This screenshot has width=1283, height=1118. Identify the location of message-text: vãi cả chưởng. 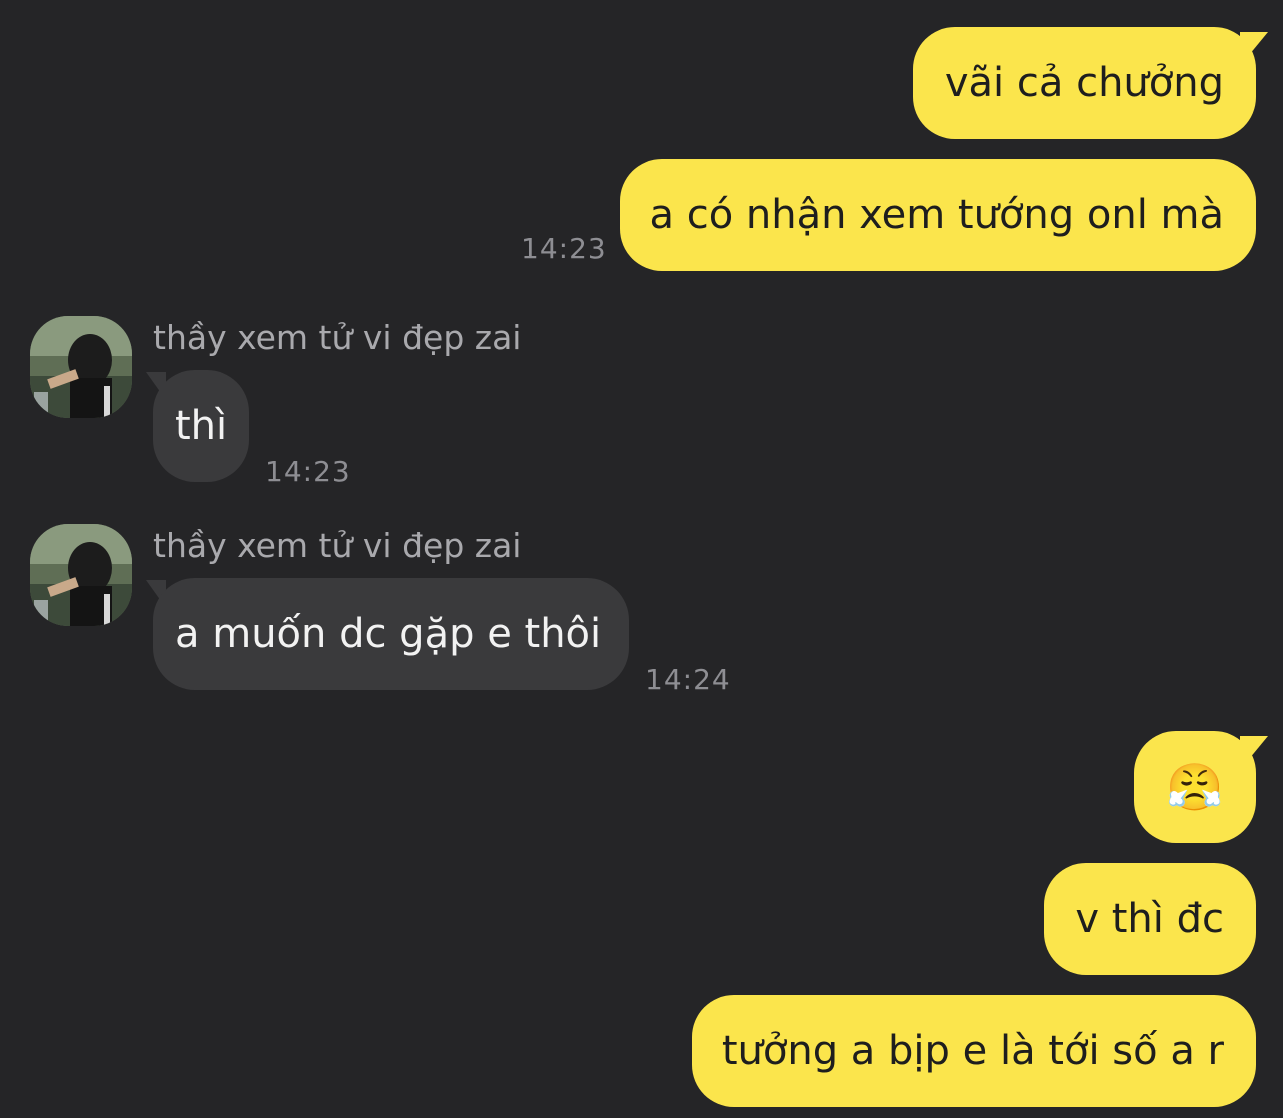
(1084, 83).